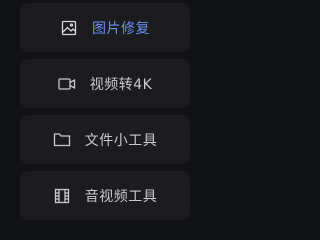  What do you see at coordinates (121, 140) in the screenshot?
I see `menu-item-label: 文件小工具` at bounding box center [121, 140].